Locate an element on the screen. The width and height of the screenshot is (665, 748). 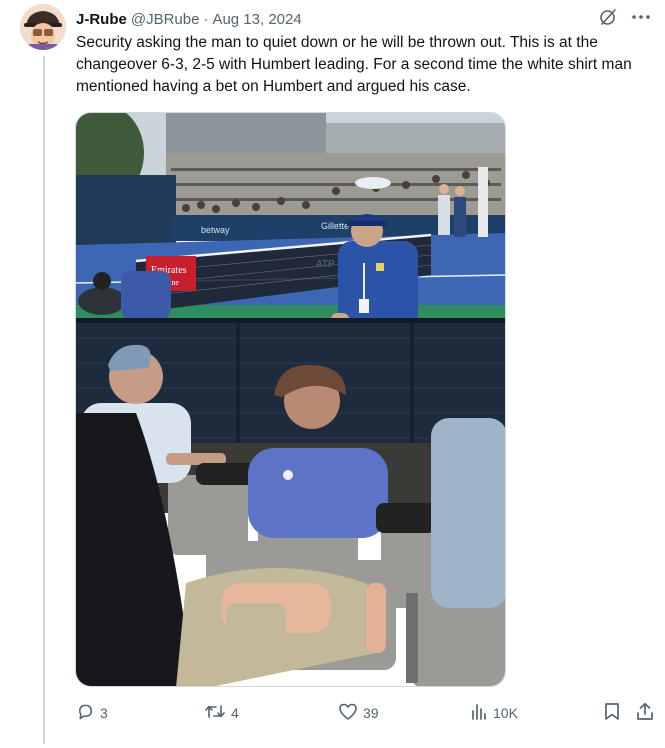
grok-icon is located at coordinates (608, 17).